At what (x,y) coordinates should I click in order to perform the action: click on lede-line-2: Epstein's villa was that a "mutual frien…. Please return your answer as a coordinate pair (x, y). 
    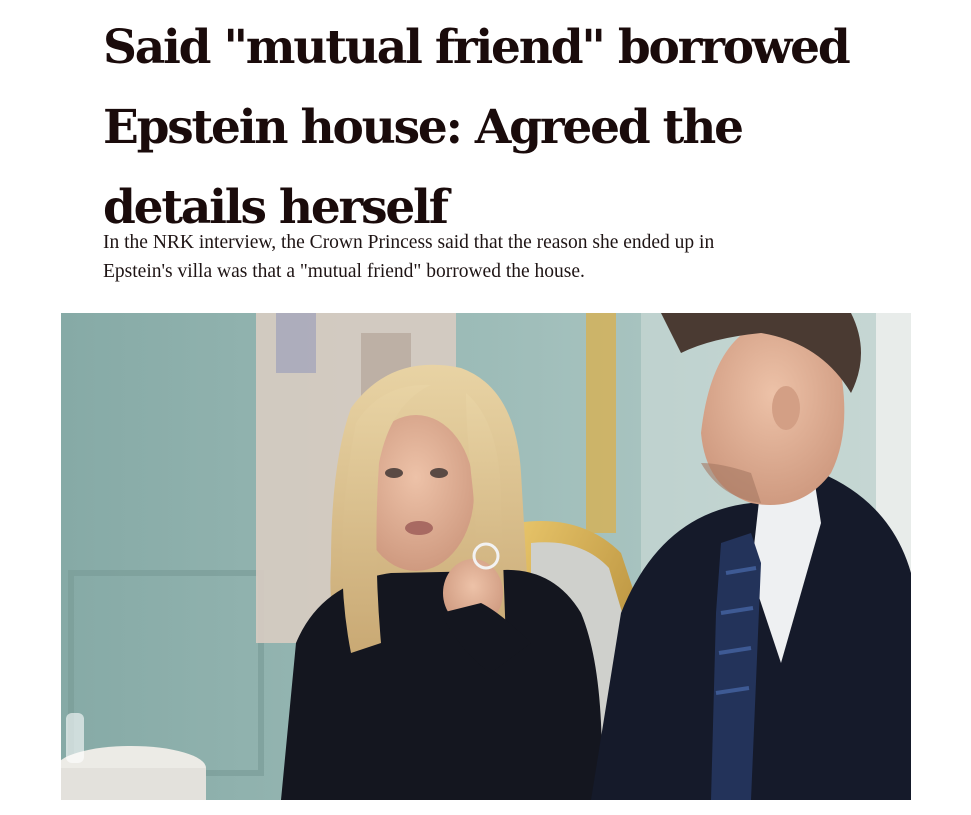
    Looking at the image, I should click on (344, 271).